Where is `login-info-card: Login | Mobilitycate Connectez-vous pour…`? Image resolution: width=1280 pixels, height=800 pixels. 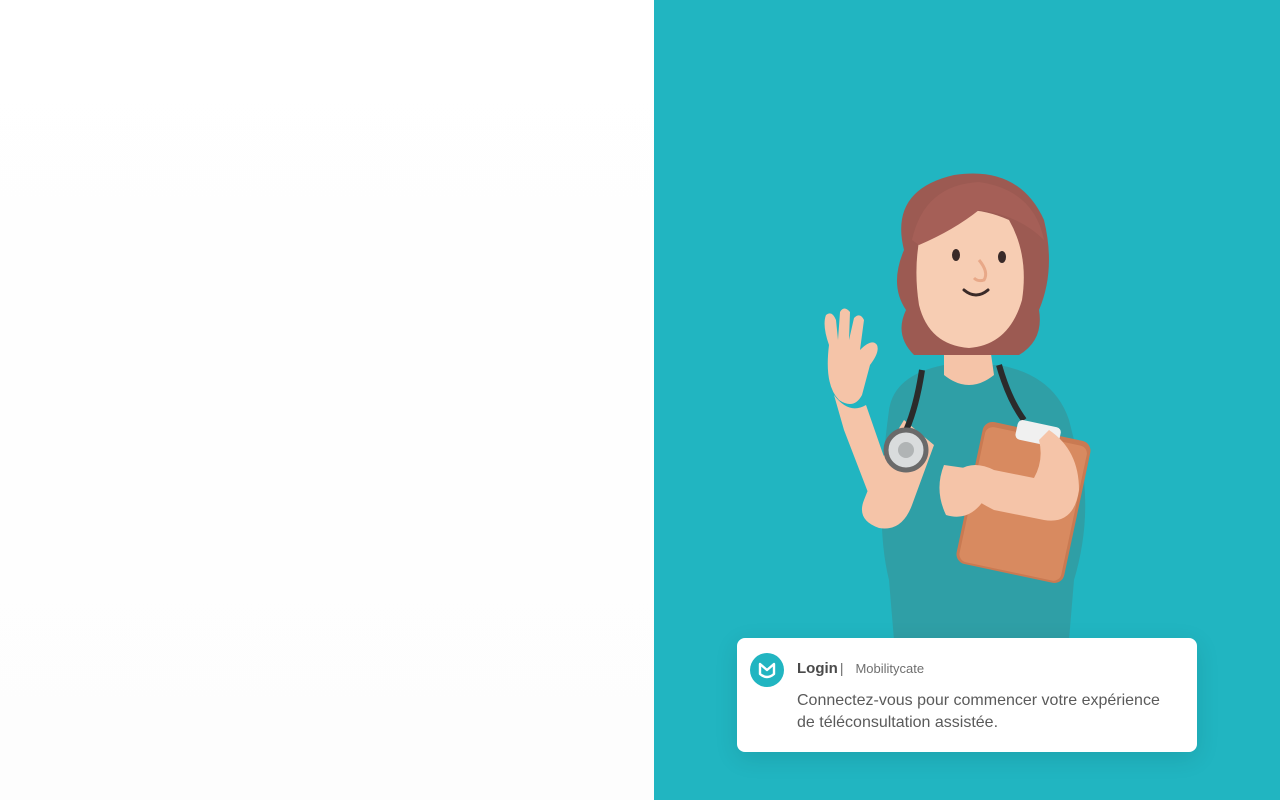 login-info-card: Login | Mobilitycate Connectez-vous pour… is located at coordinates (967, 695).